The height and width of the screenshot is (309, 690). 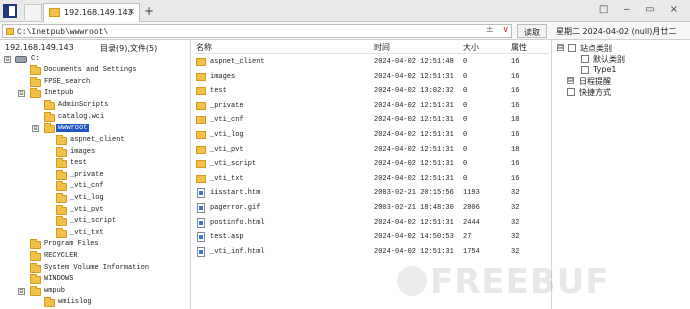 I want to click on cell-size: 2444, so click(x=471, y=222).